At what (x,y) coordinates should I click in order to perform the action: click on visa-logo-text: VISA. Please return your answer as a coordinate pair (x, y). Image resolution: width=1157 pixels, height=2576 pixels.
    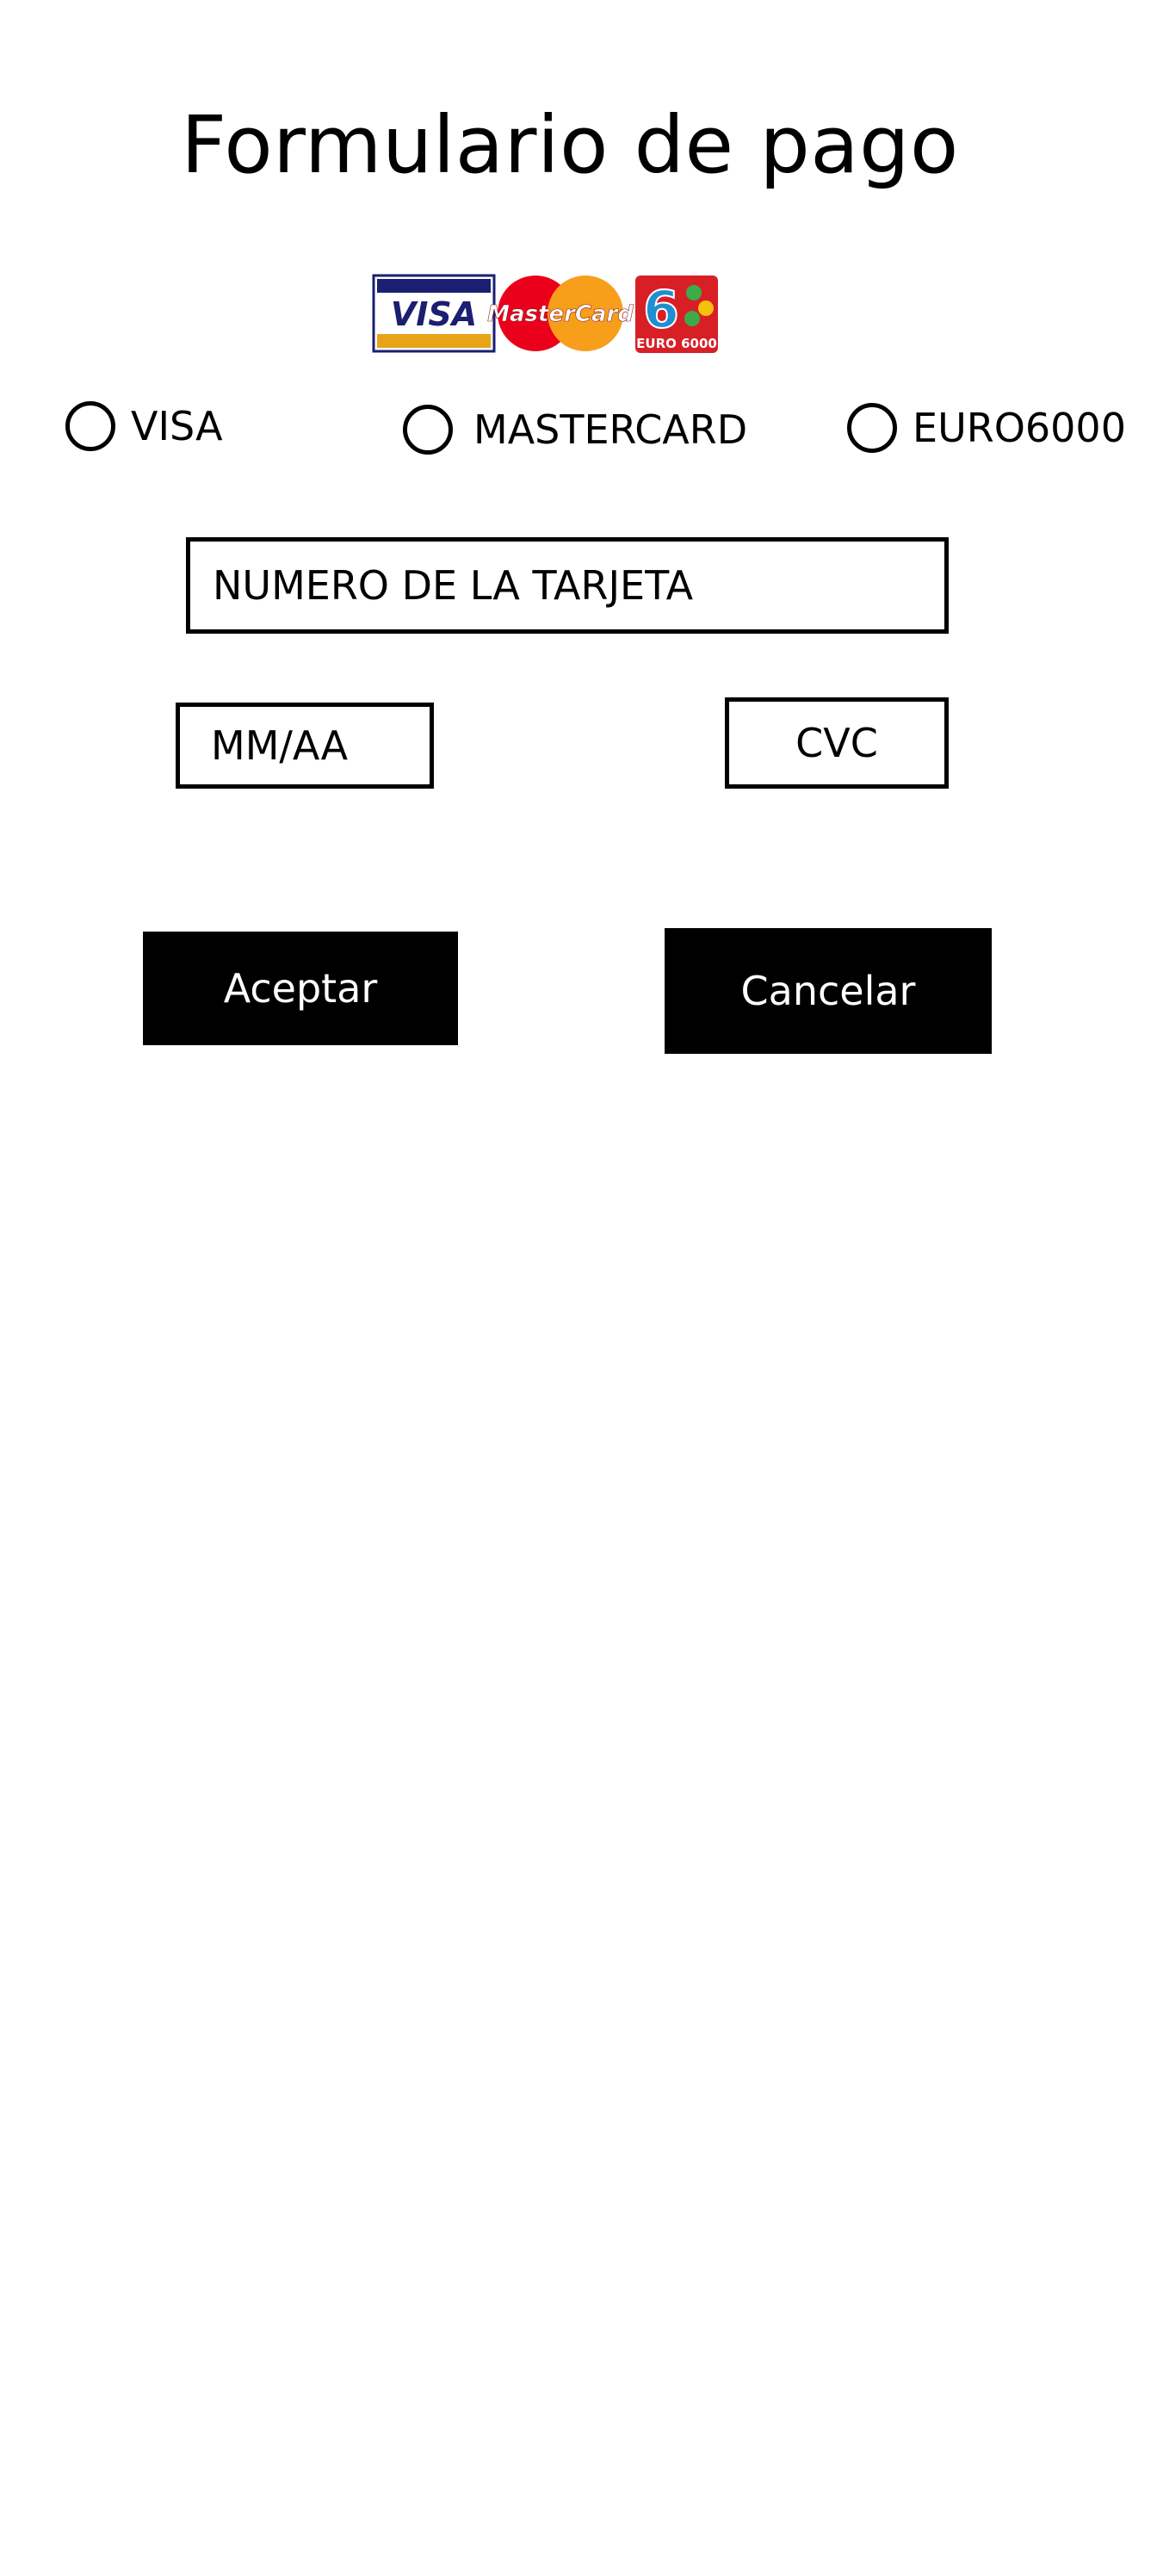
    Looking at the image, I should click on (434, 314).